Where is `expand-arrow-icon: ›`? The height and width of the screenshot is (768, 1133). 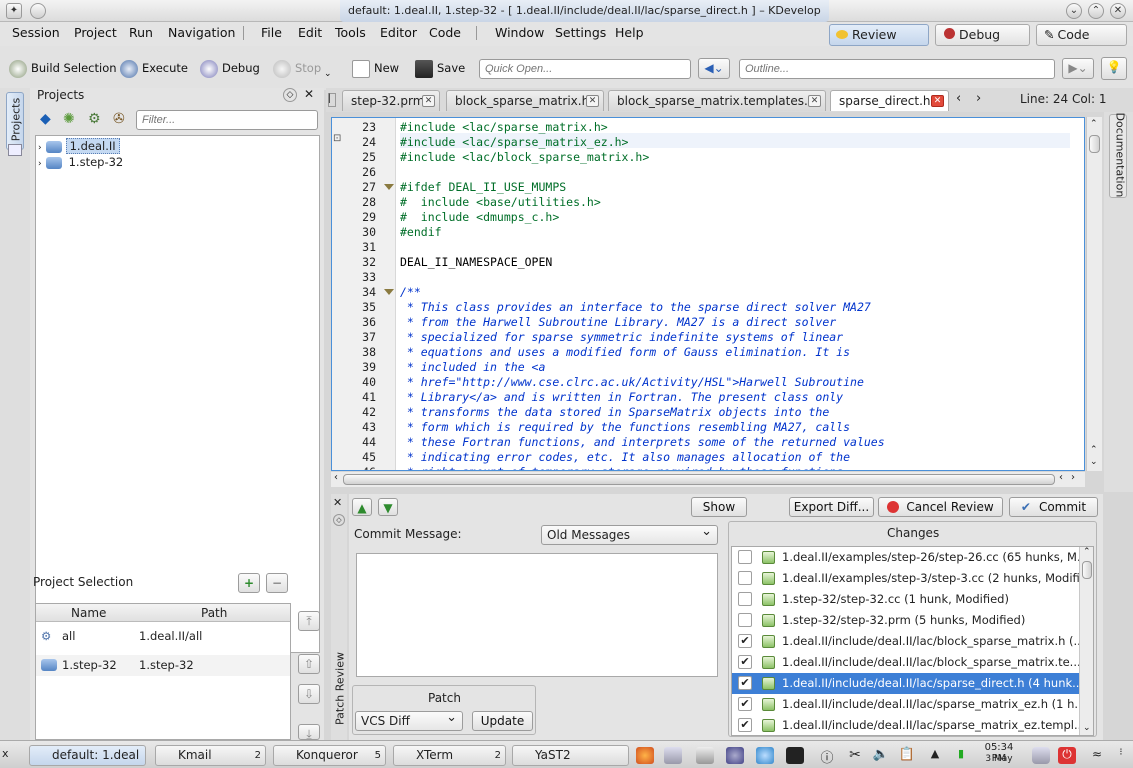
expand-arrow-icon: › is located at coordinates (40, 148).